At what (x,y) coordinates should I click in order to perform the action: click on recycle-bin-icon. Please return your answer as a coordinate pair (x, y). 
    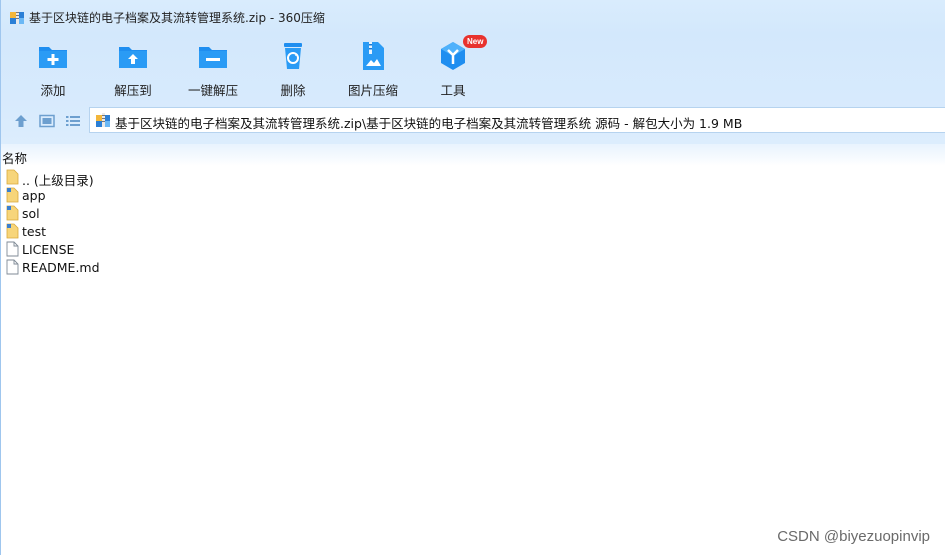
    Looking at the image, I should click on (293, 56).